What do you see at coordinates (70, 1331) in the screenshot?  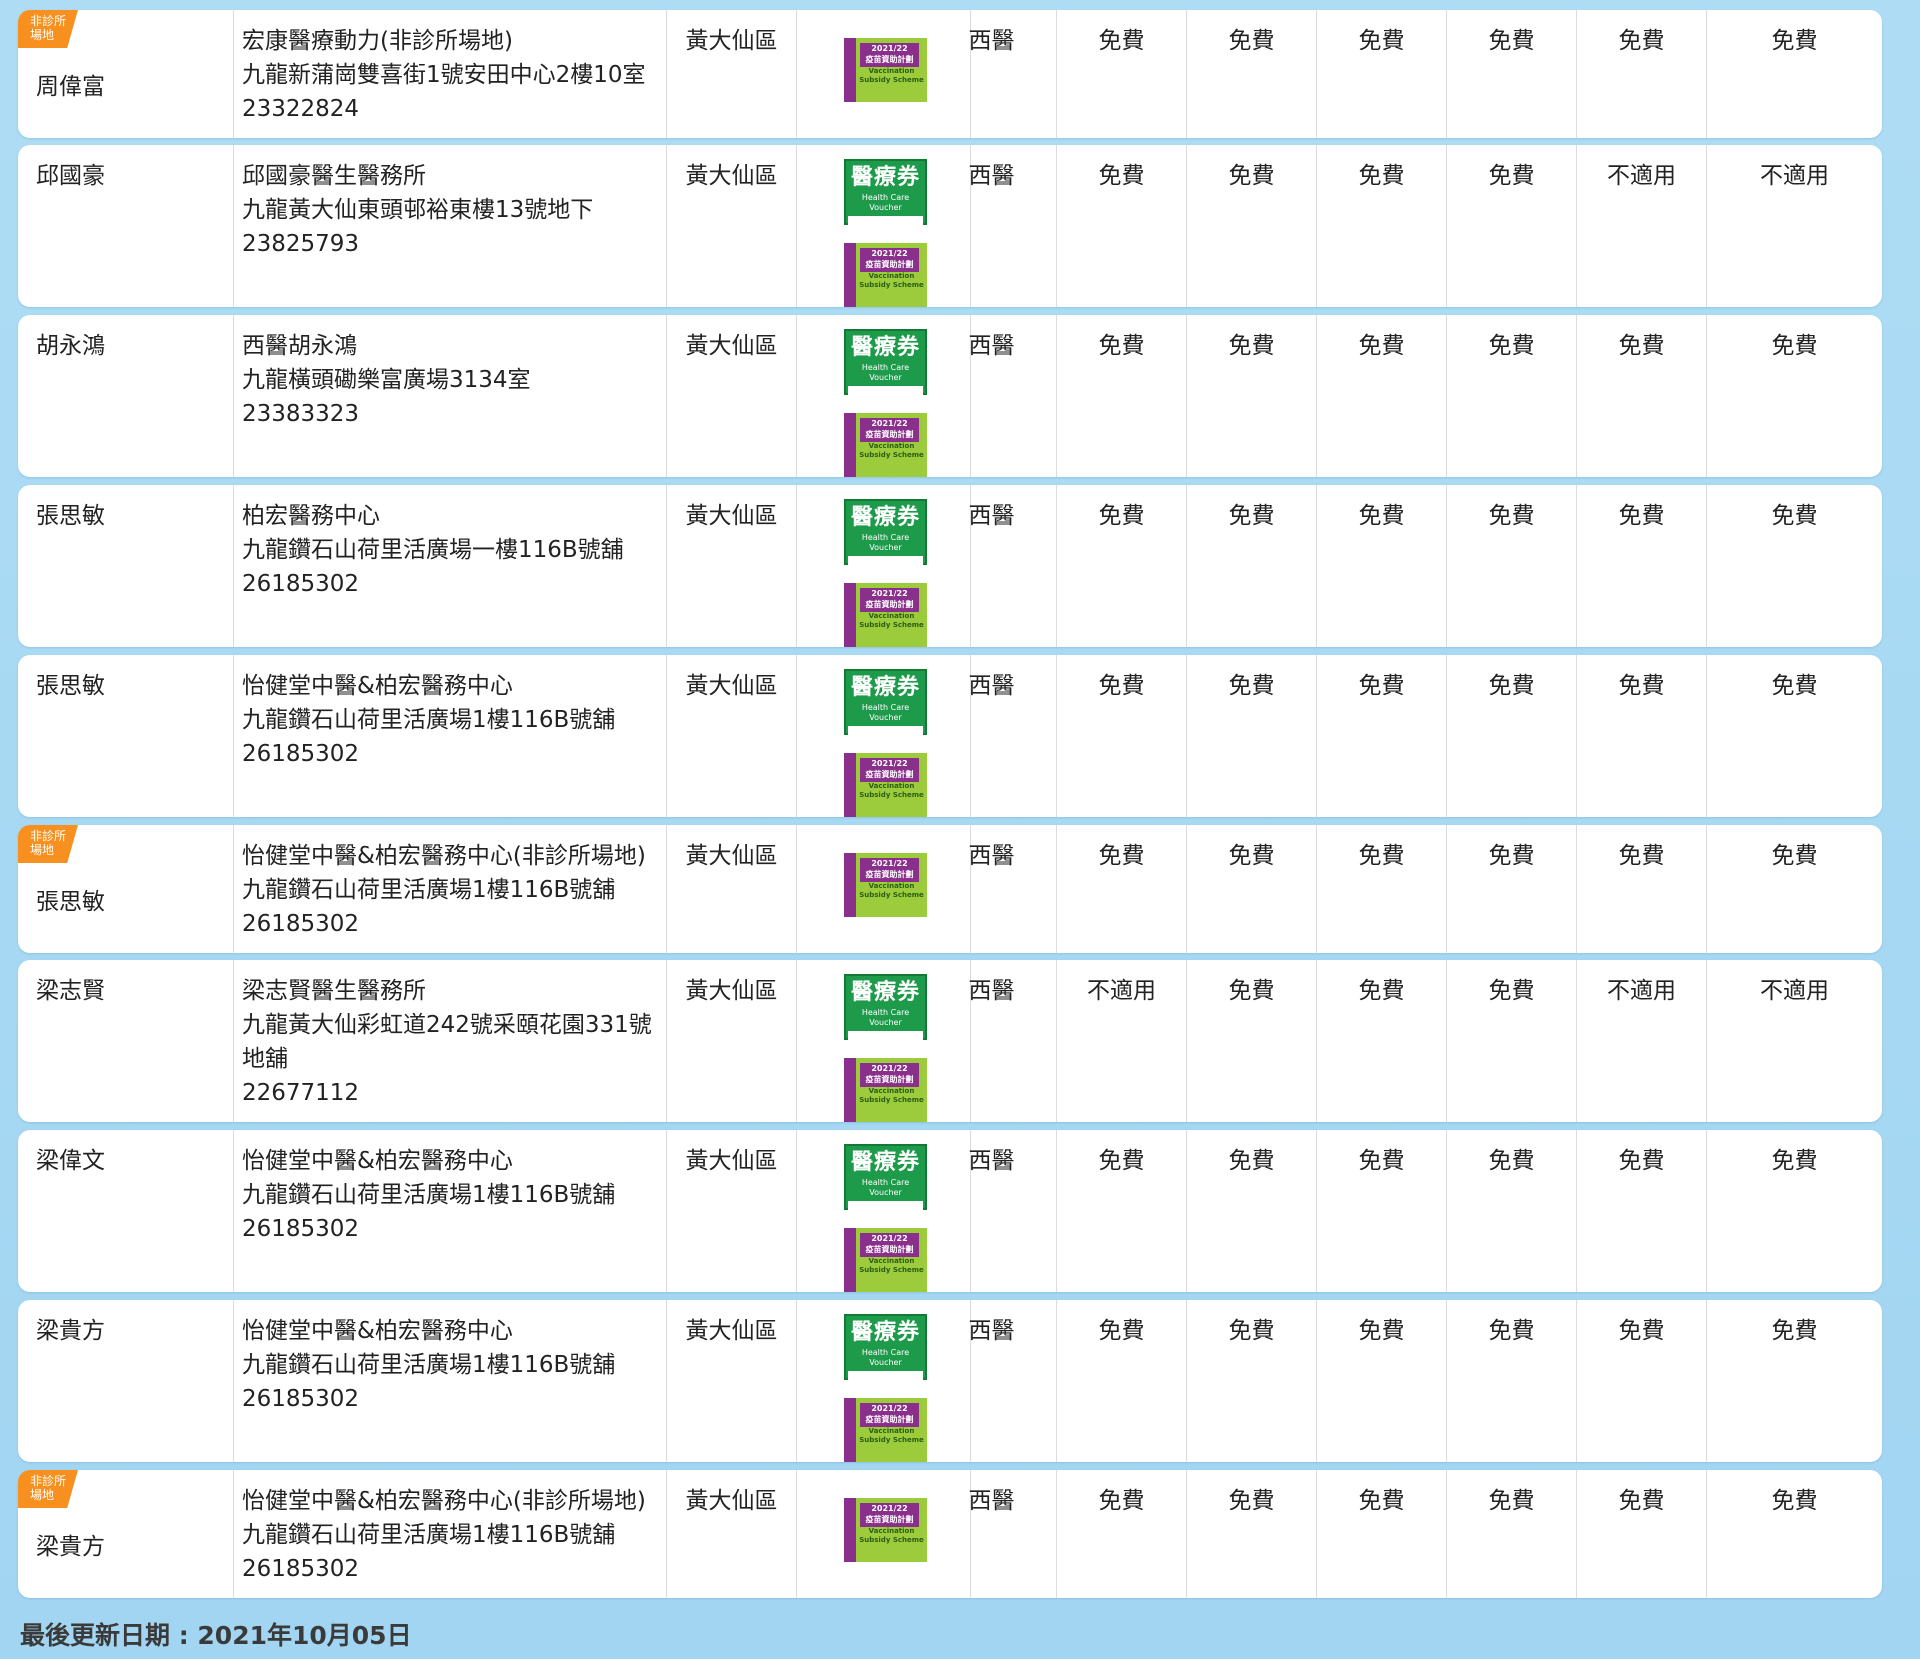 I see `doctor-name: 梁貴方` at bounding box center [70, 1331].